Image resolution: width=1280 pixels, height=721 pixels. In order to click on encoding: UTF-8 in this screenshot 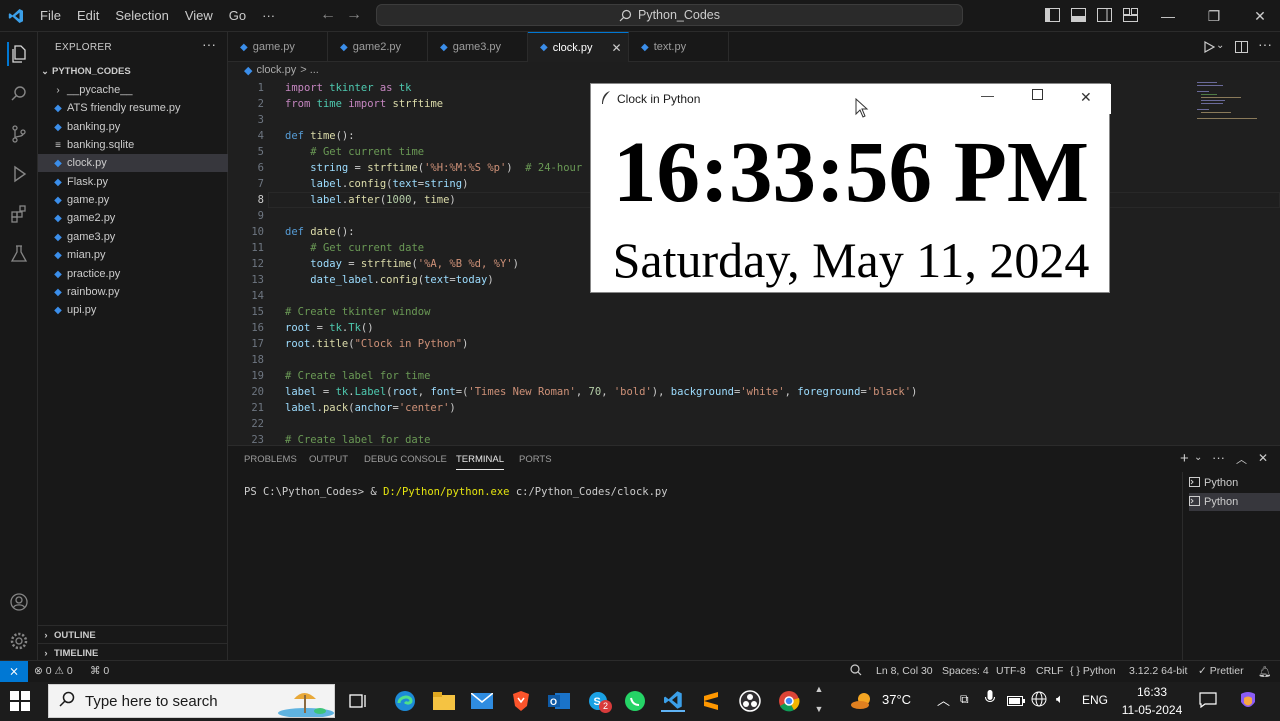, I will do `click(1011, 671)`.